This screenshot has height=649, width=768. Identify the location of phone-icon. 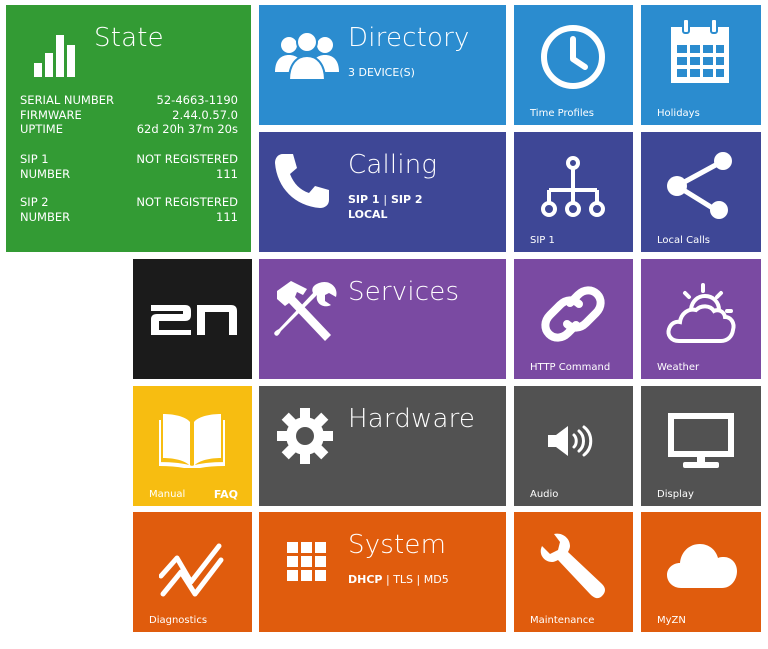
(302, 181).